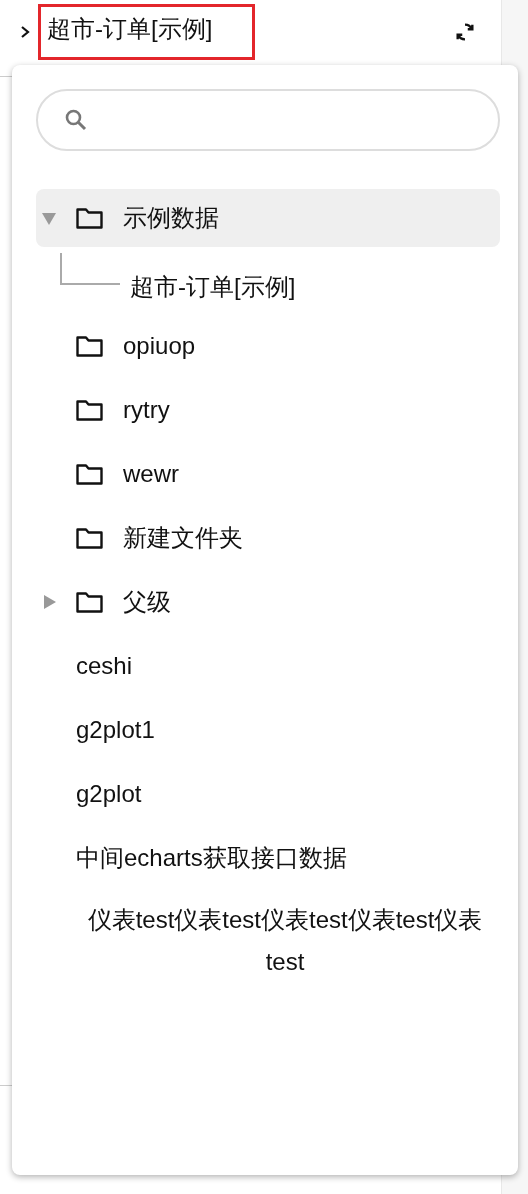 The height and width of the screenshot is (1194, 528). What do you see at coordinates (109, 794) in the screenshot?
I see `item-label: g2plot` at bounding box center [109, 794].